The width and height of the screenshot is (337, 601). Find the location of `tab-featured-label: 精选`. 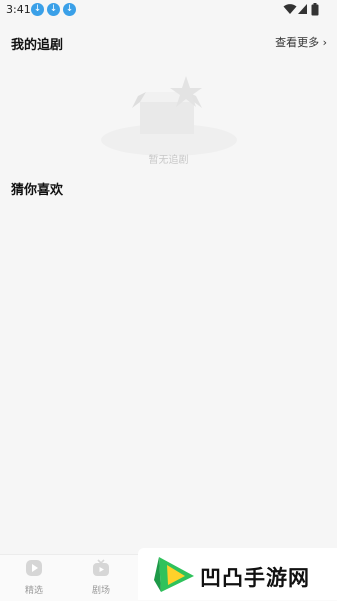

tab-featured-label: 精选 is located at coordinates (33, 591).